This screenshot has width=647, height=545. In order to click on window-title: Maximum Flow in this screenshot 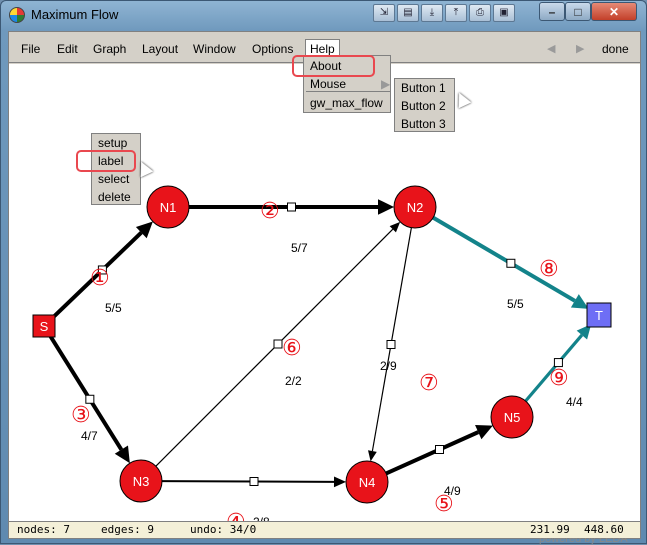, I will do `click(75, 14)`.